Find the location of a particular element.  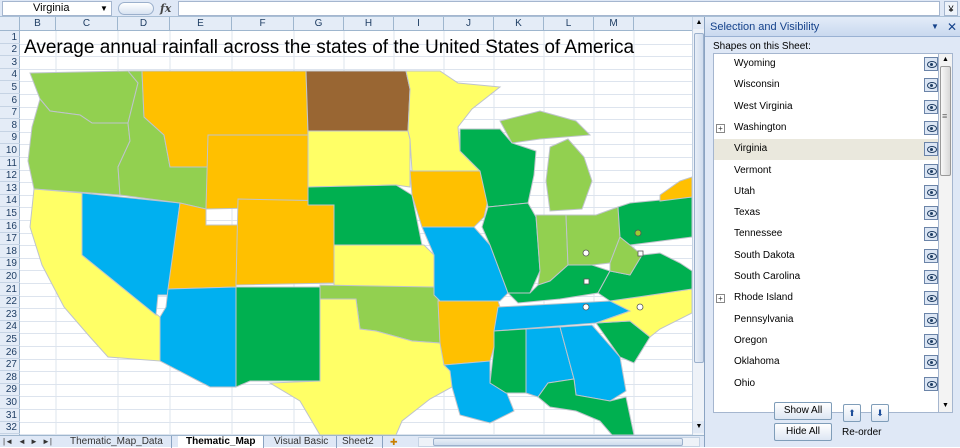

formula-resize-handle is located at coordinates (136, 8).